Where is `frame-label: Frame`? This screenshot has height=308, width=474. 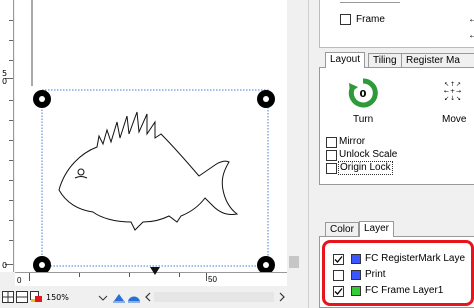
frame-label: Frame is located at coordinates (370, 19).